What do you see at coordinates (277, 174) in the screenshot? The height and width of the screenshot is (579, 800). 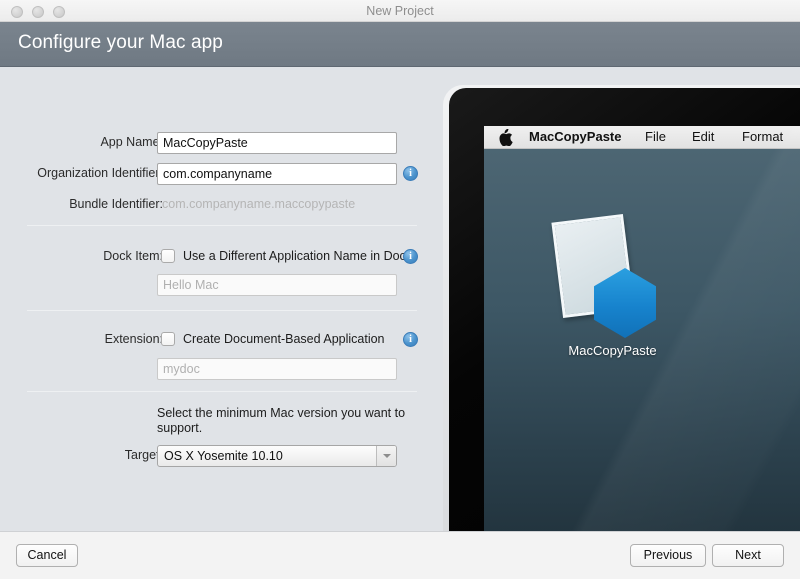 I see `organization-identifier-input: com.companyname` at bounding box center [277, 174].